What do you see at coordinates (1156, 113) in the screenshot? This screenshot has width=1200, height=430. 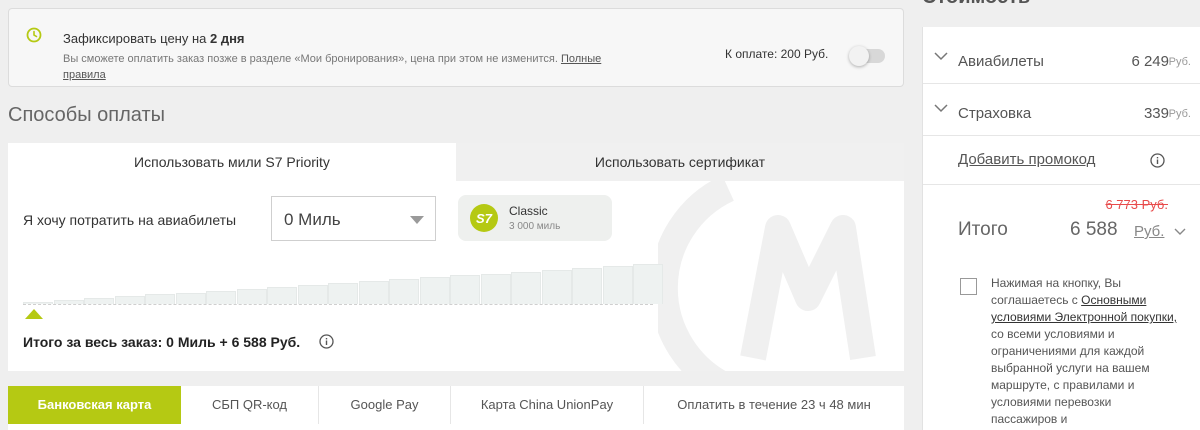 I see `cost-row-amount: 339` at bounding box center [1156, 113].